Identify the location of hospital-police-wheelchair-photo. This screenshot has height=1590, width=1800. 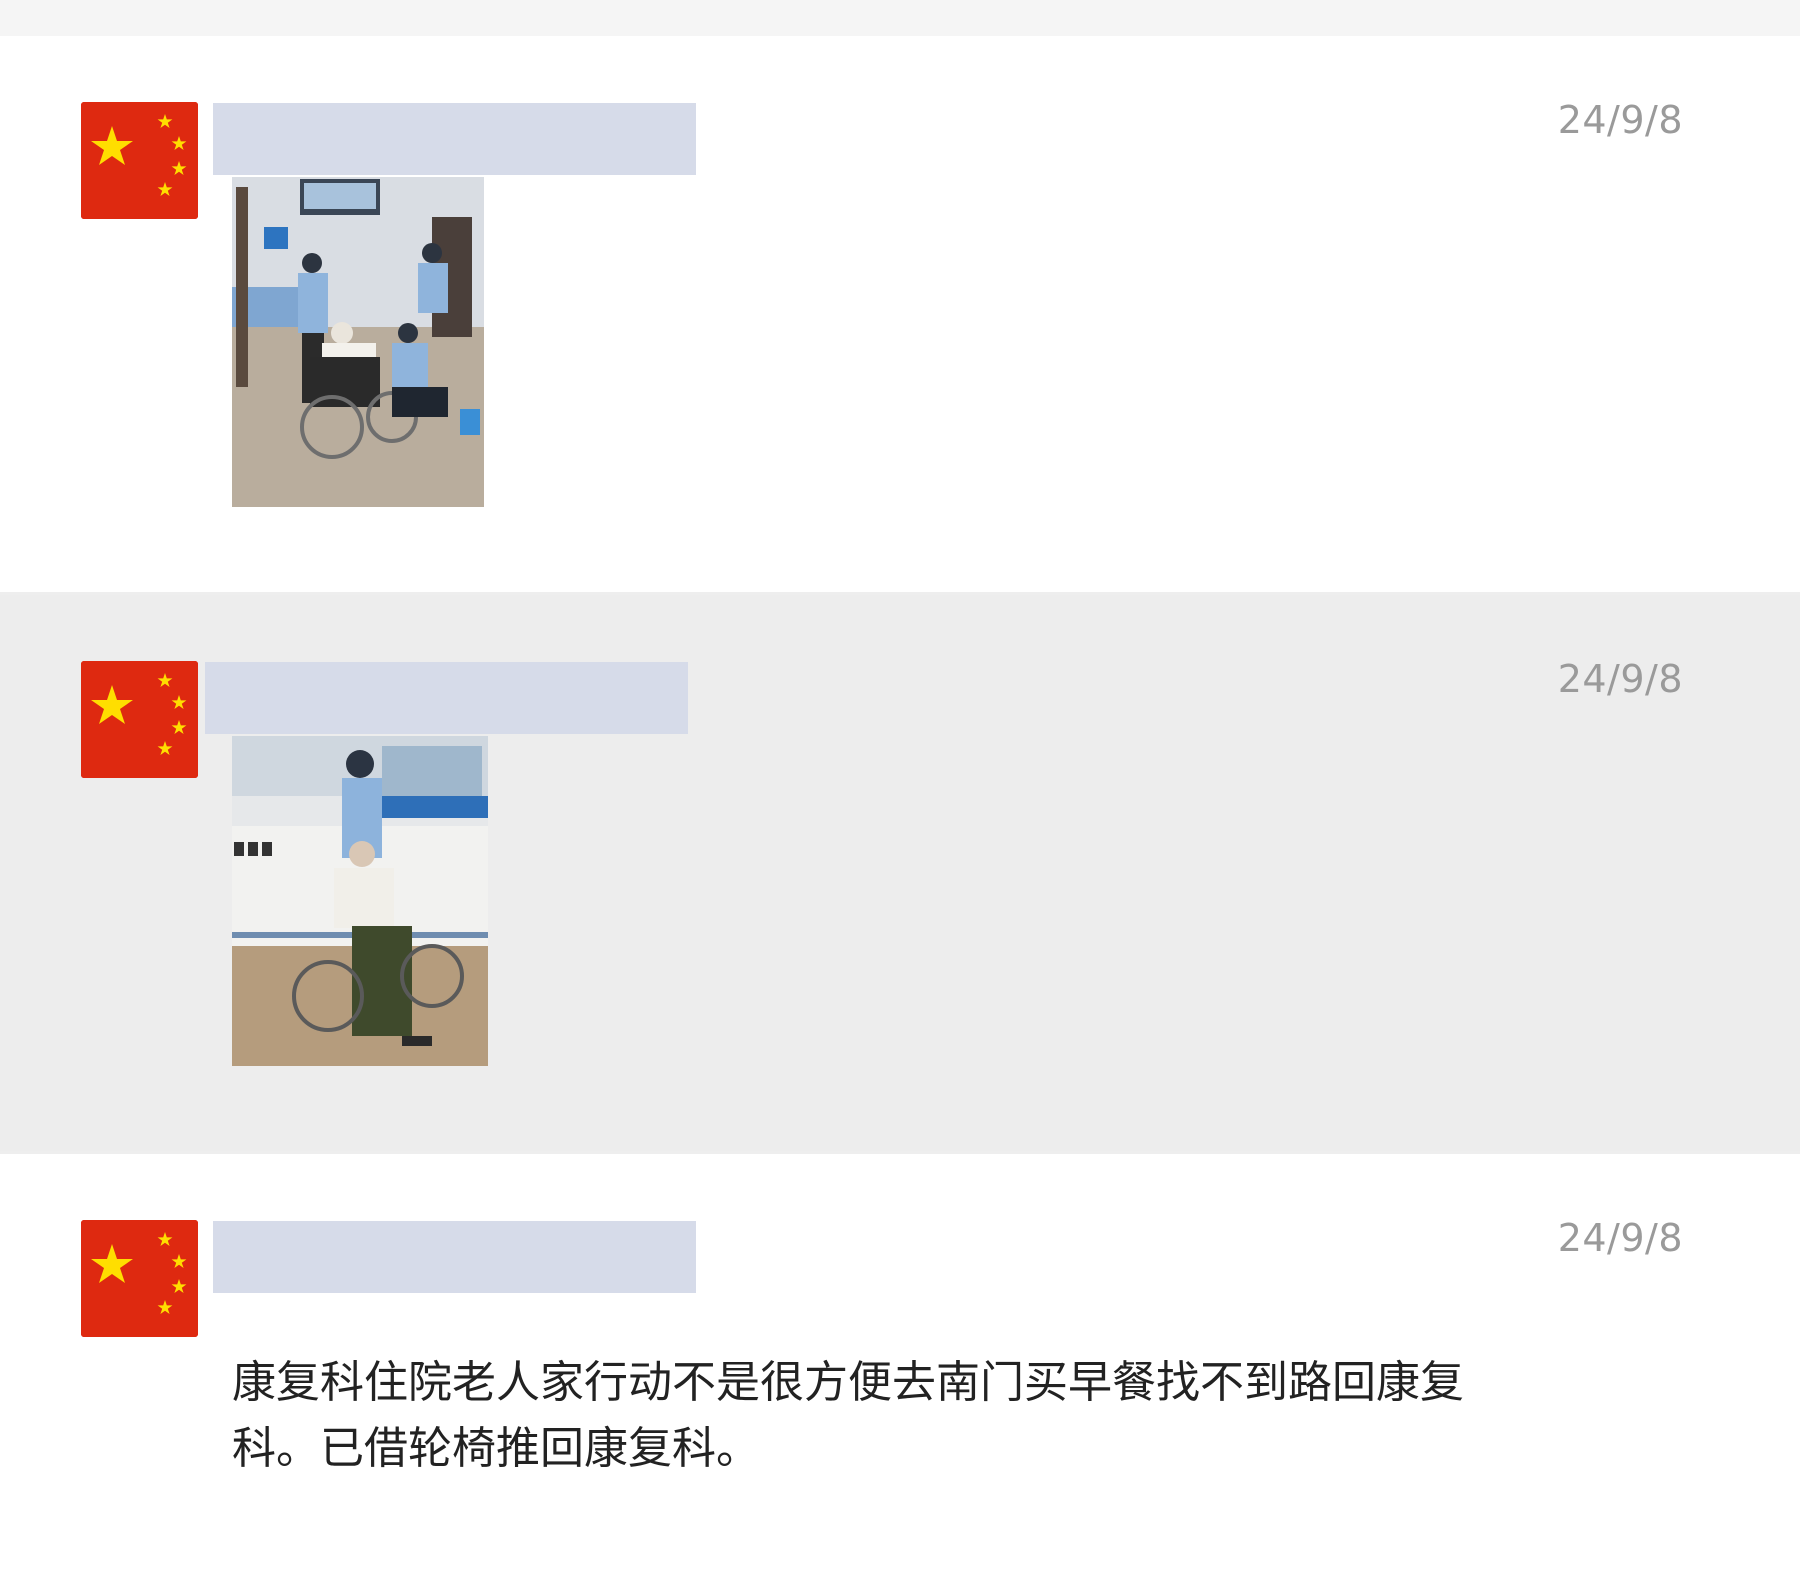
(358, 342).